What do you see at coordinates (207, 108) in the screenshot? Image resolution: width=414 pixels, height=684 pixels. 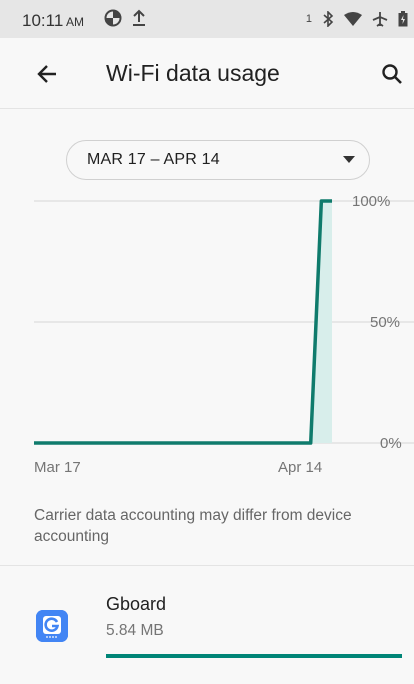 I see `app-bar-divider` at bounding box center [207, 108].